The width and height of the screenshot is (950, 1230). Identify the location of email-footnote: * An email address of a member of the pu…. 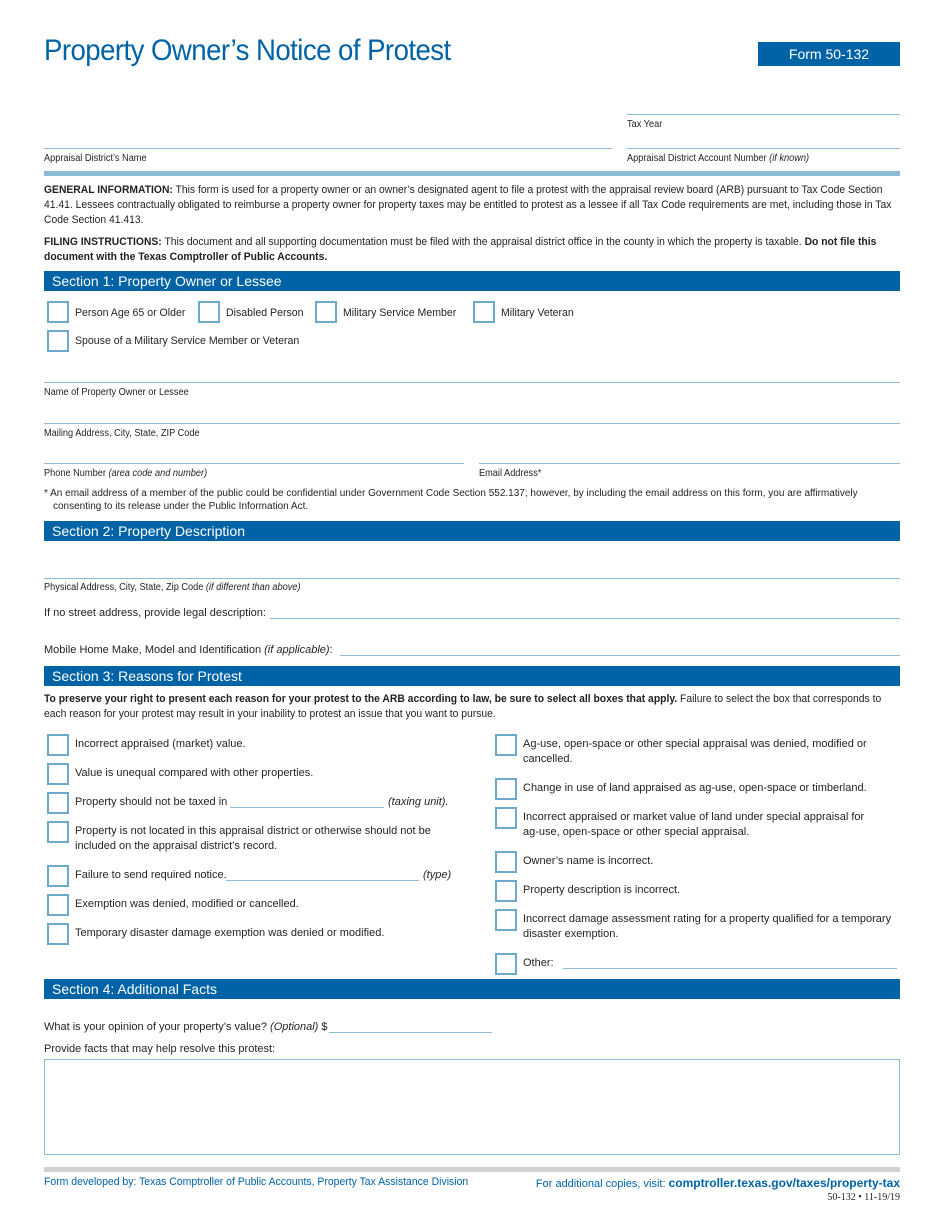
(451, 500).